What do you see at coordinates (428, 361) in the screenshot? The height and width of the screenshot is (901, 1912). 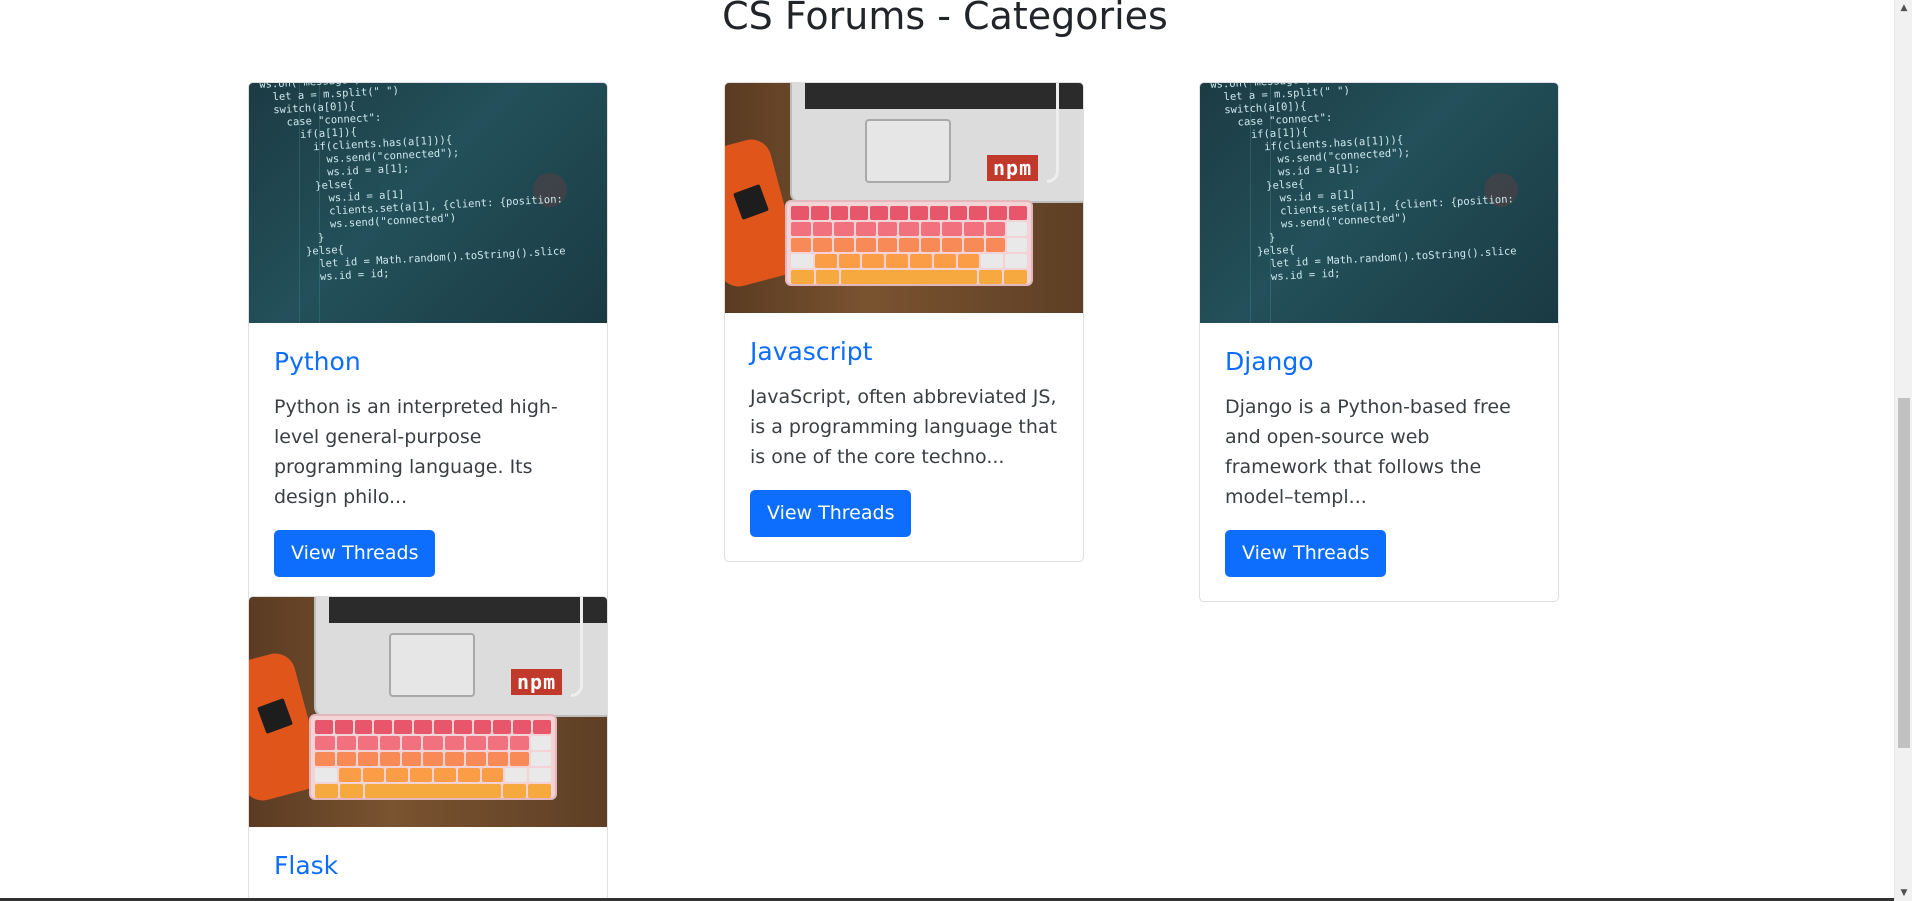 I see `category-title-link: Python` at bounding box center [428, 361].